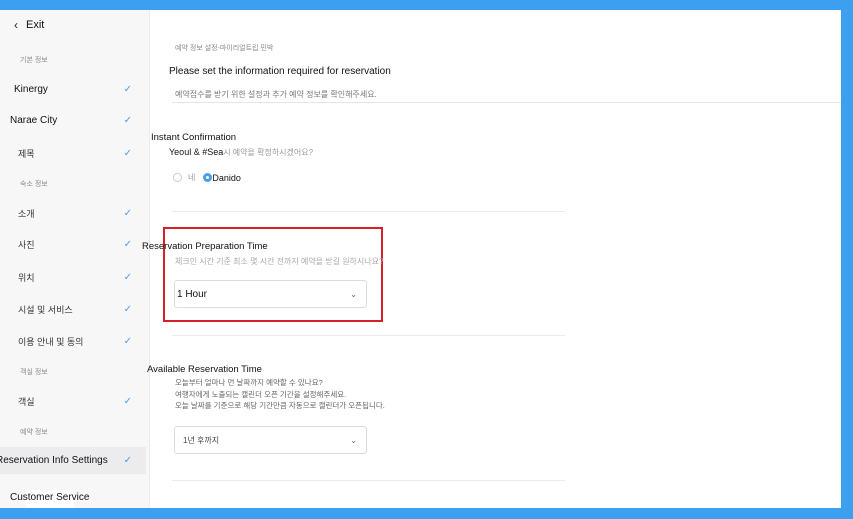  What do you see at coordinates (73, 120) in the screenshot?
I see `sidebar-item-narae-city: Narae City ✓` at bounding box center [73, 120].